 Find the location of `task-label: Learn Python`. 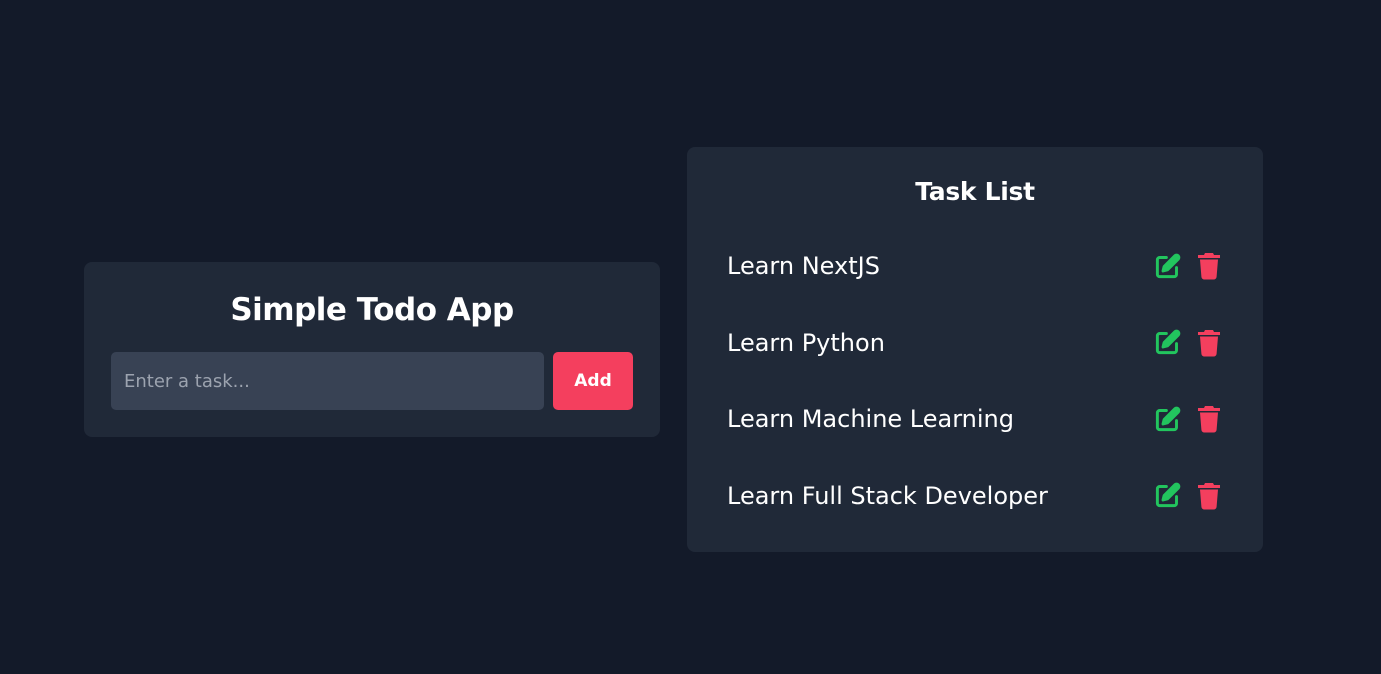

task-label: Learn Python is located at coordinates (806, 342).